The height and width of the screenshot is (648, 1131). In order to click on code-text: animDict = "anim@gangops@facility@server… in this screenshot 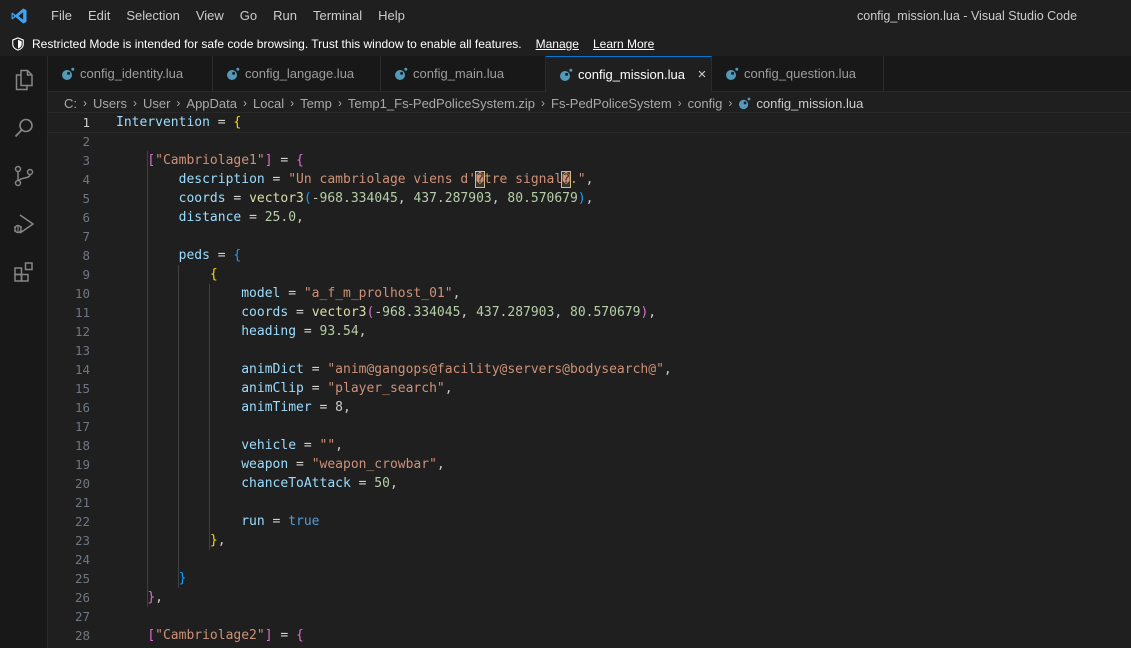, I will do `click(456, 369)`.